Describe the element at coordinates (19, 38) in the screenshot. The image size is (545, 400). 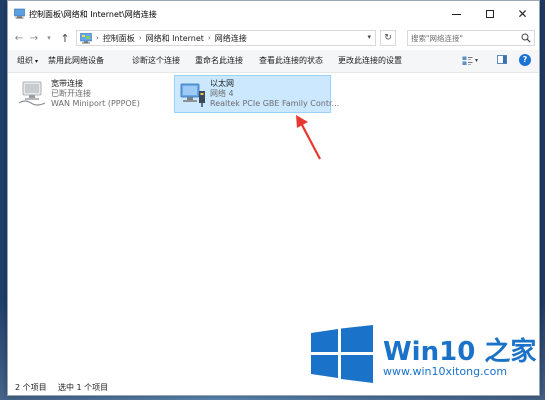
I see `back-arrow-icon: ←` at that location.